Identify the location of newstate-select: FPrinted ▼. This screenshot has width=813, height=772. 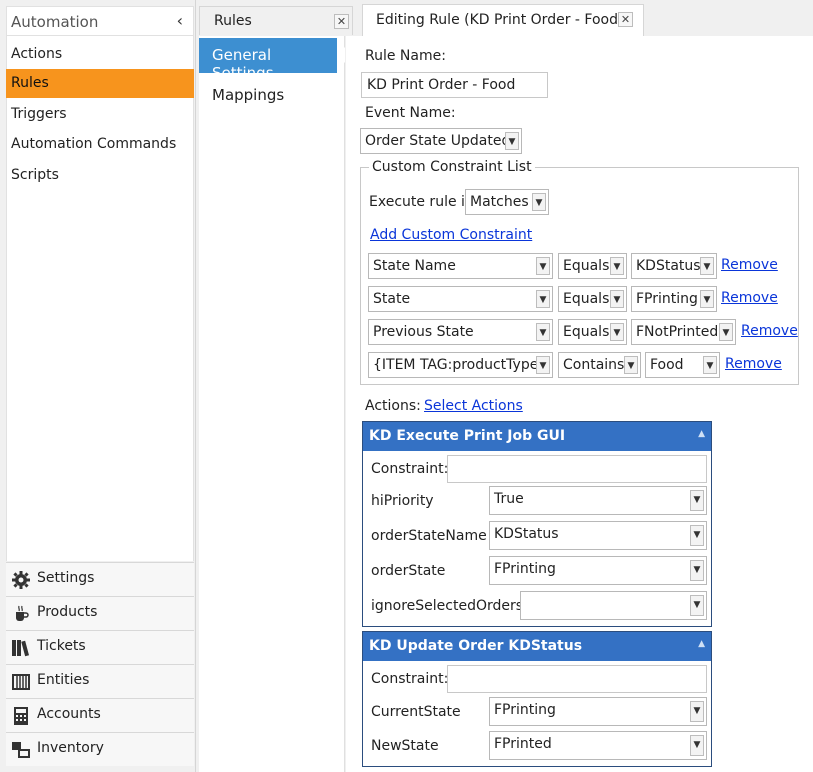
(598, 745).